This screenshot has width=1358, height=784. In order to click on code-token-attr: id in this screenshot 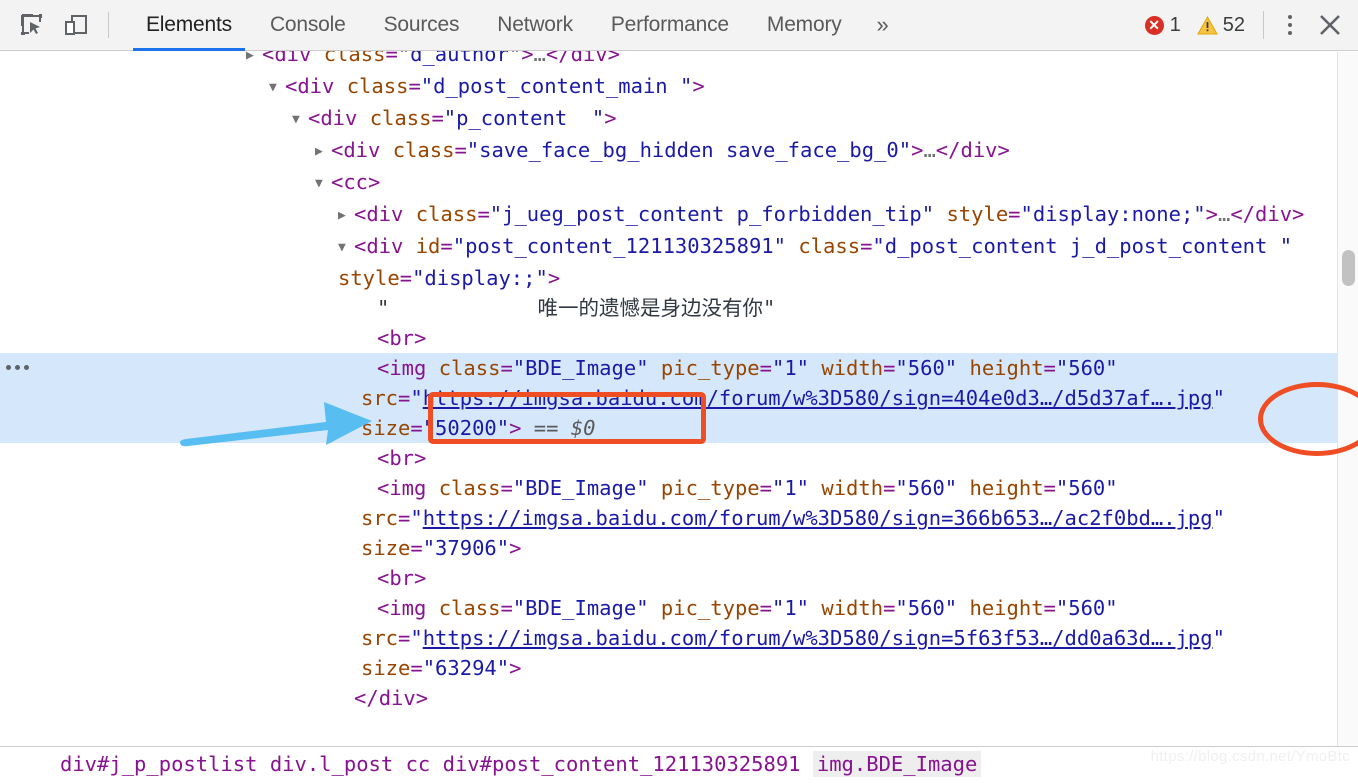, I will do `click(422, 246)`.